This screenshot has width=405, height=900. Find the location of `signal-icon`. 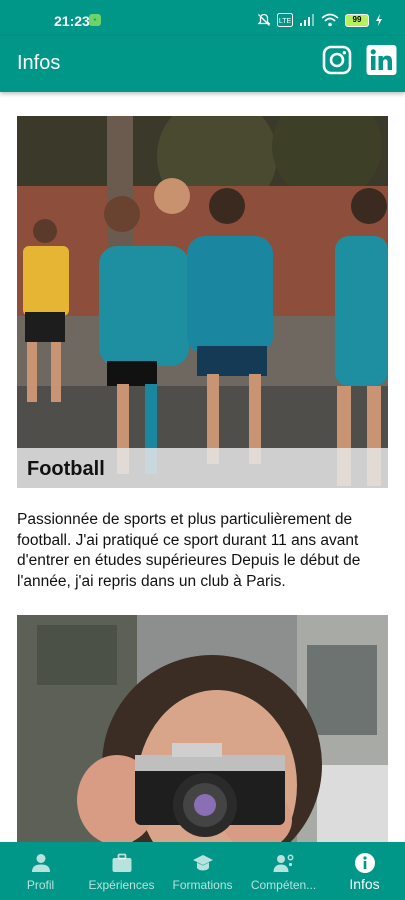

signal-icon is located at coordinates (307, 20).